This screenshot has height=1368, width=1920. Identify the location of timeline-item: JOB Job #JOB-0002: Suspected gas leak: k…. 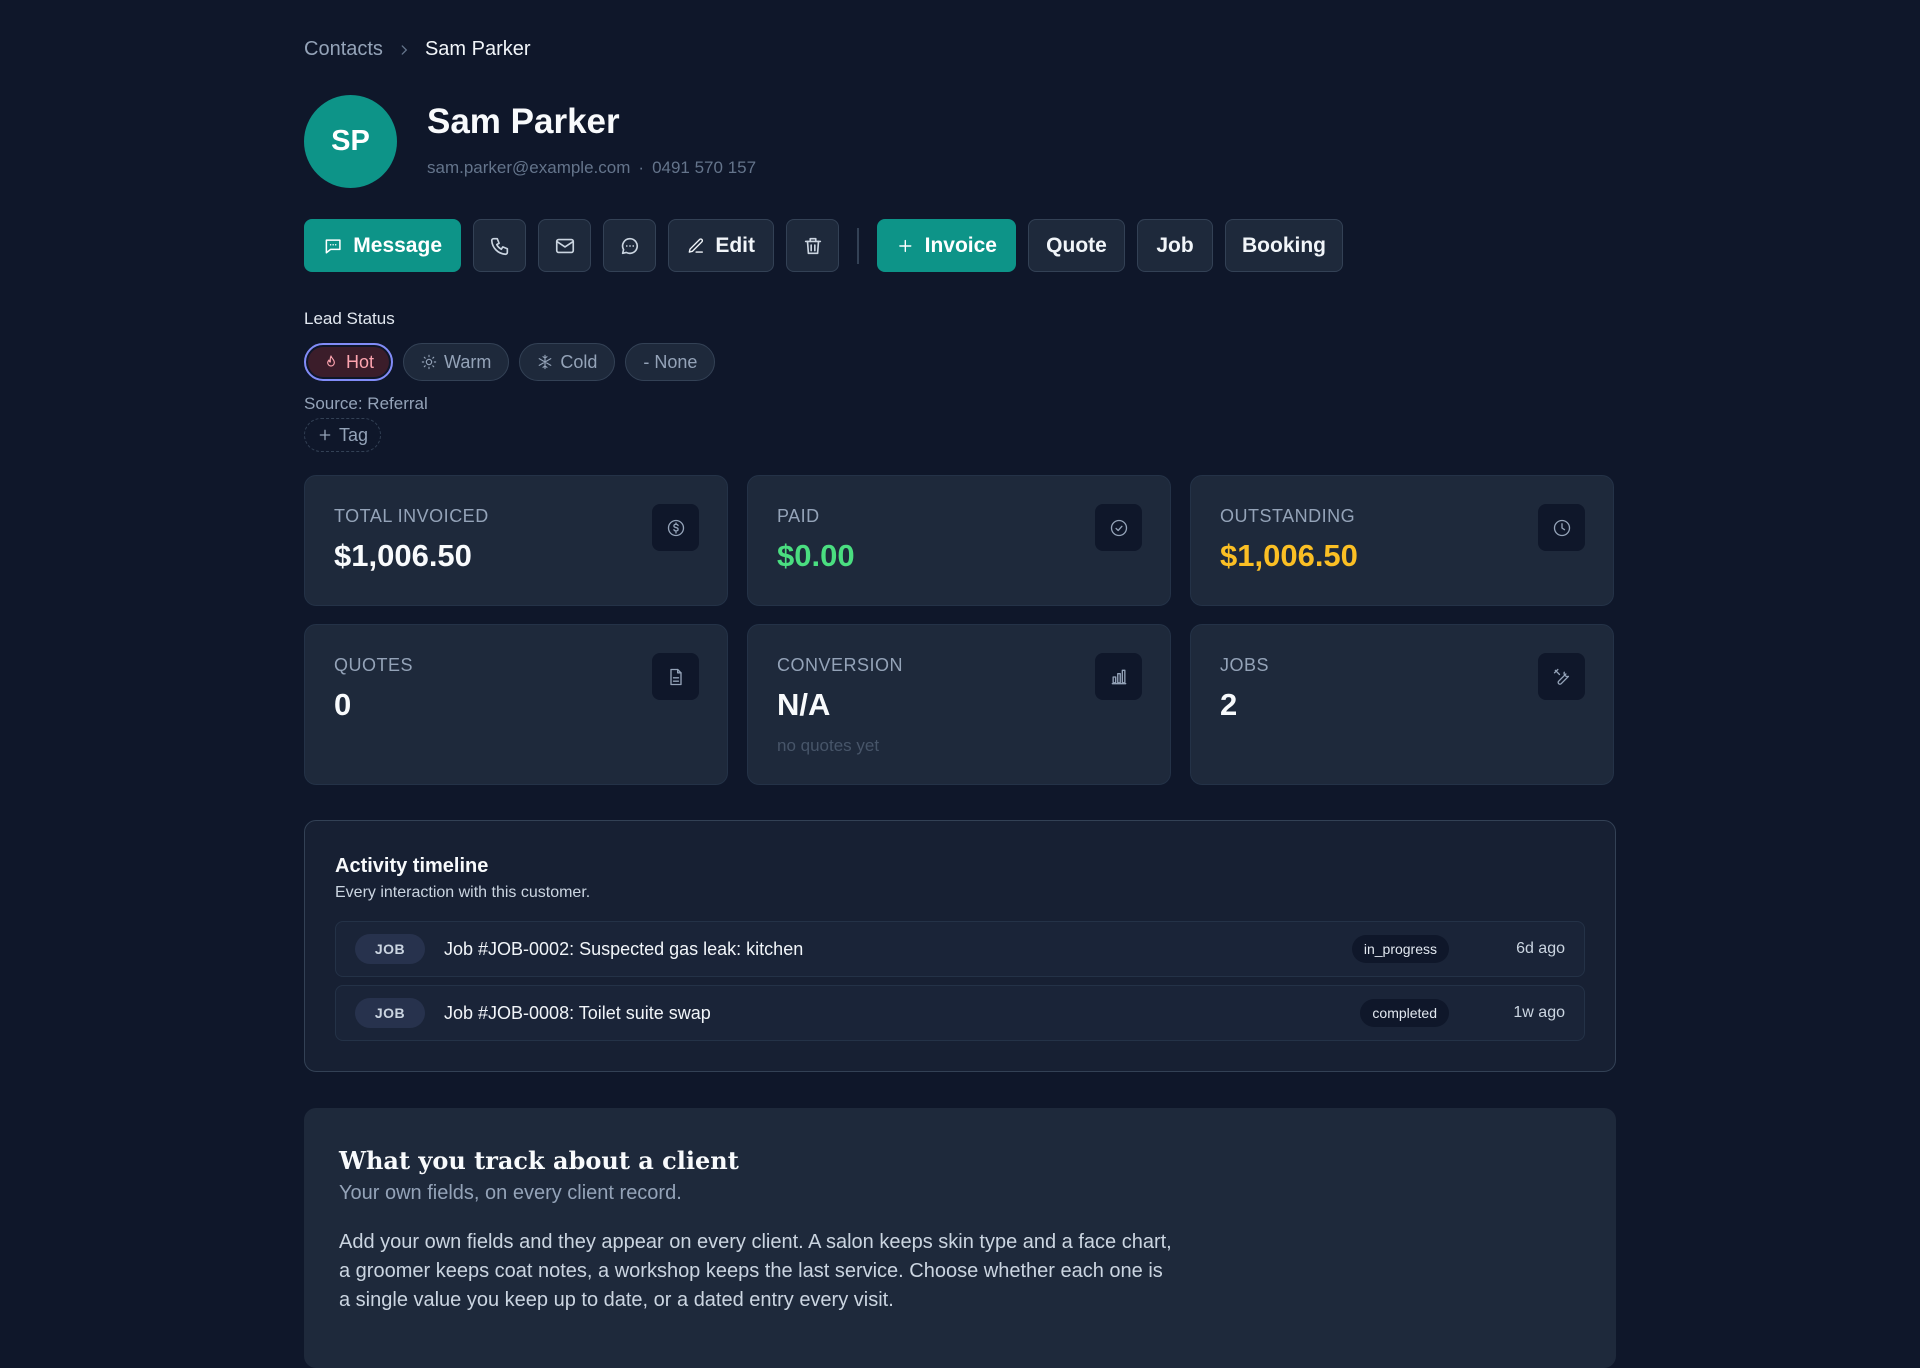
(960, 949).